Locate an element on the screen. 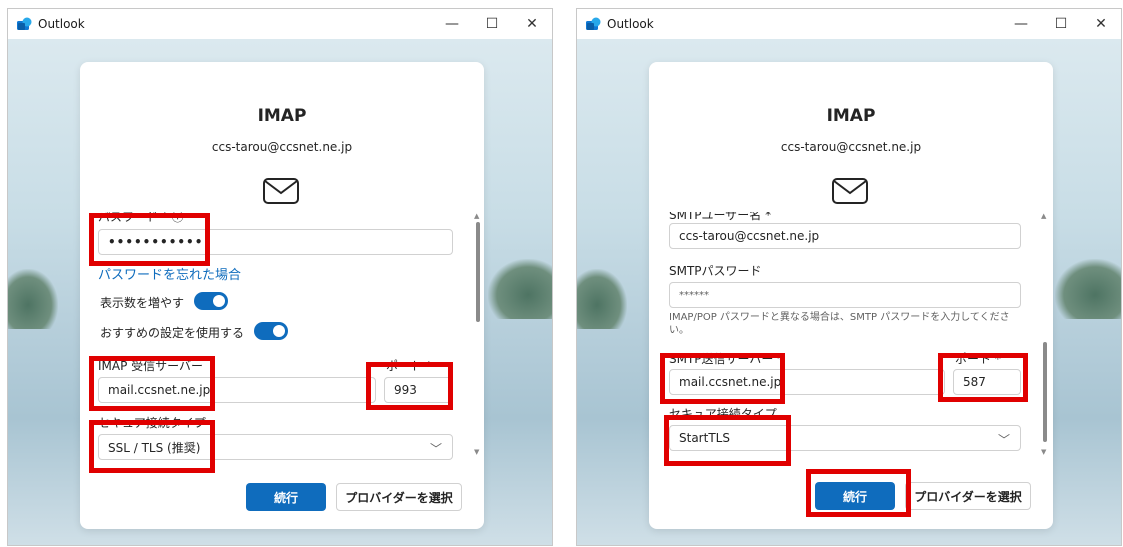  forgot-password-link: パスワードを忘れた場合 is located at coordinates (169, 273).